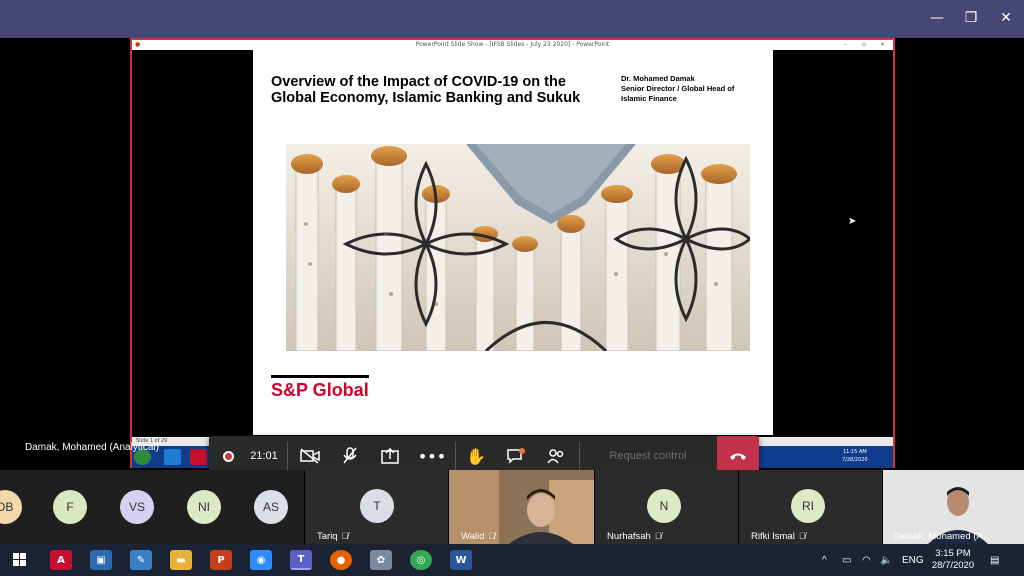 This screenshot has width=1024, height=576. Describe the element at coordinates (61, 560) in the screenshot. I see `acrobat-icon: A` at that location.